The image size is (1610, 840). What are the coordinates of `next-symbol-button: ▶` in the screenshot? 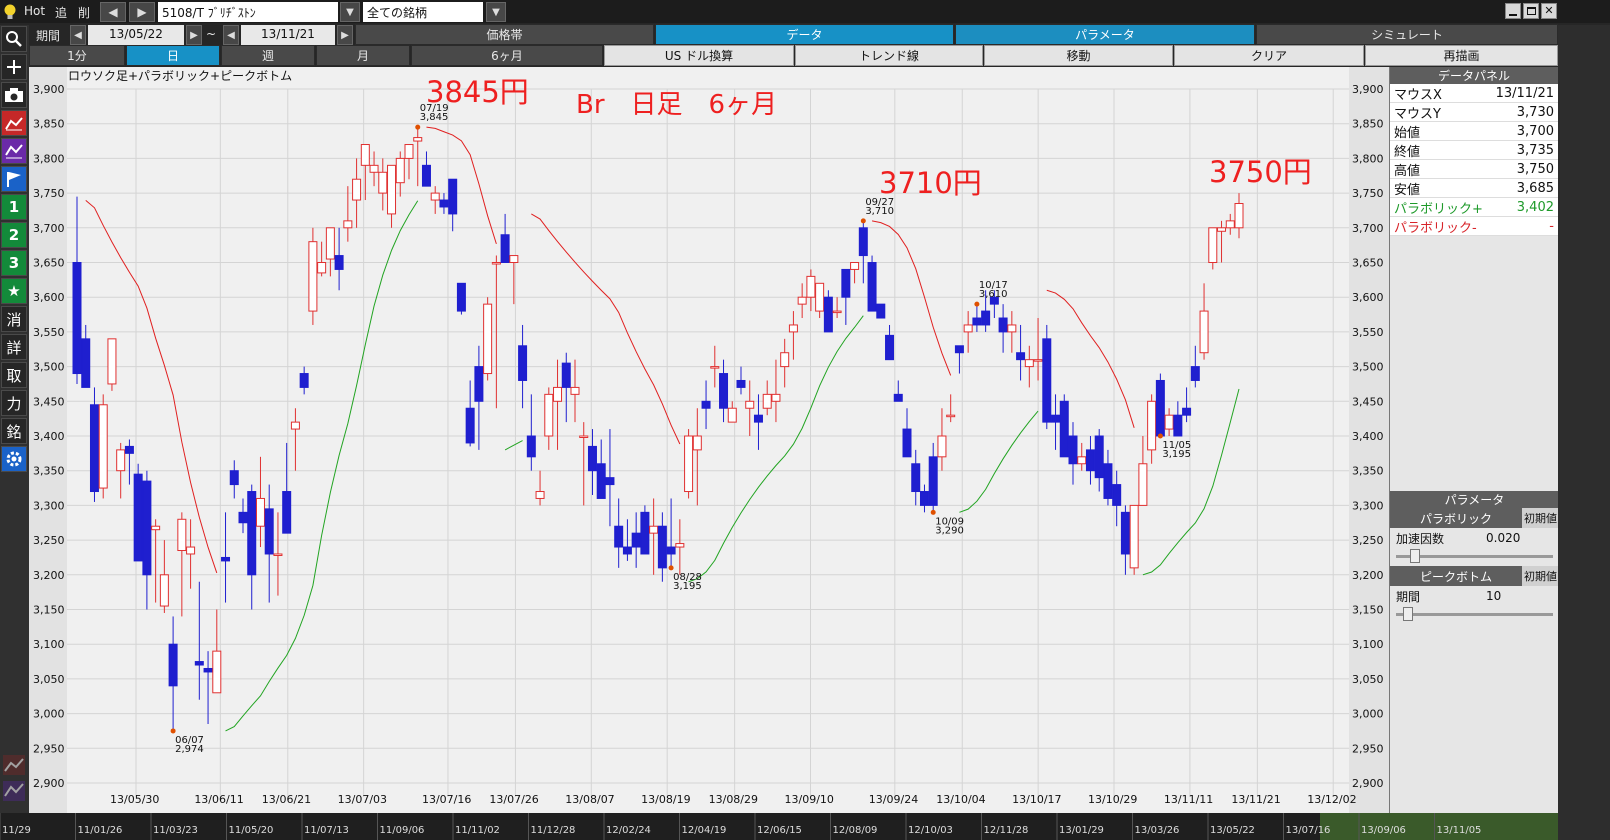 It's located at (142, 12).